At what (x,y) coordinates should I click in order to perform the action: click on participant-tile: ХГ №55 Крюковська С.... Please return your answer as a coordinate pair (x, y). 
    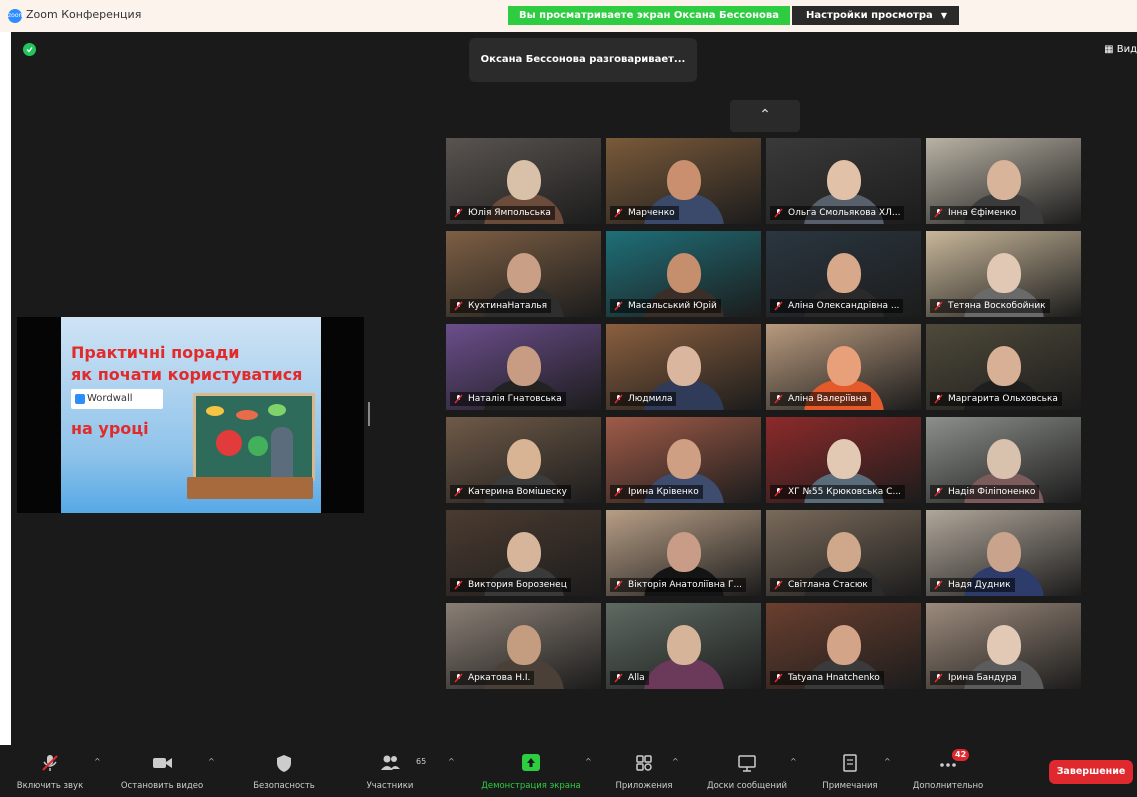
    Looking at the image, I should click on (843, 460).